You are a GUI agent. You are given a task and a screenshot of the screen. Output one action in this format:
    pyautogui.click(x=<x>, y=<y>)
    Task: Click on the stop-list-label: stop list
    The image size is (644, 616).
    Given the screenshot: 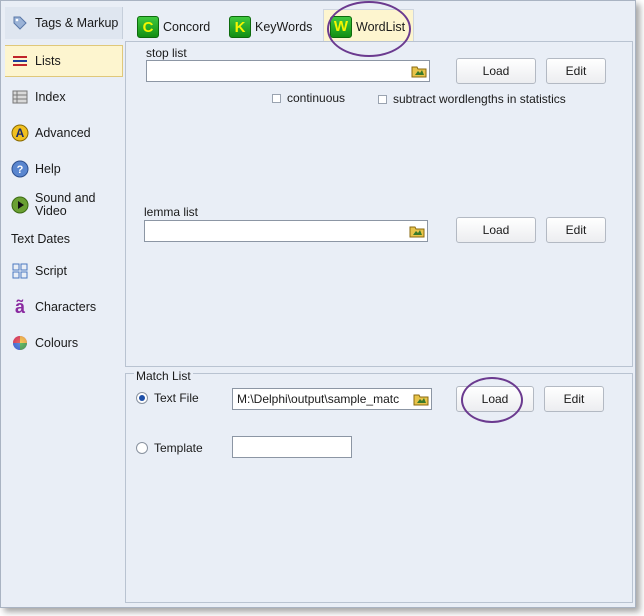 What is the action you would take?
    pyautogui.click(x=166, y=53)
    